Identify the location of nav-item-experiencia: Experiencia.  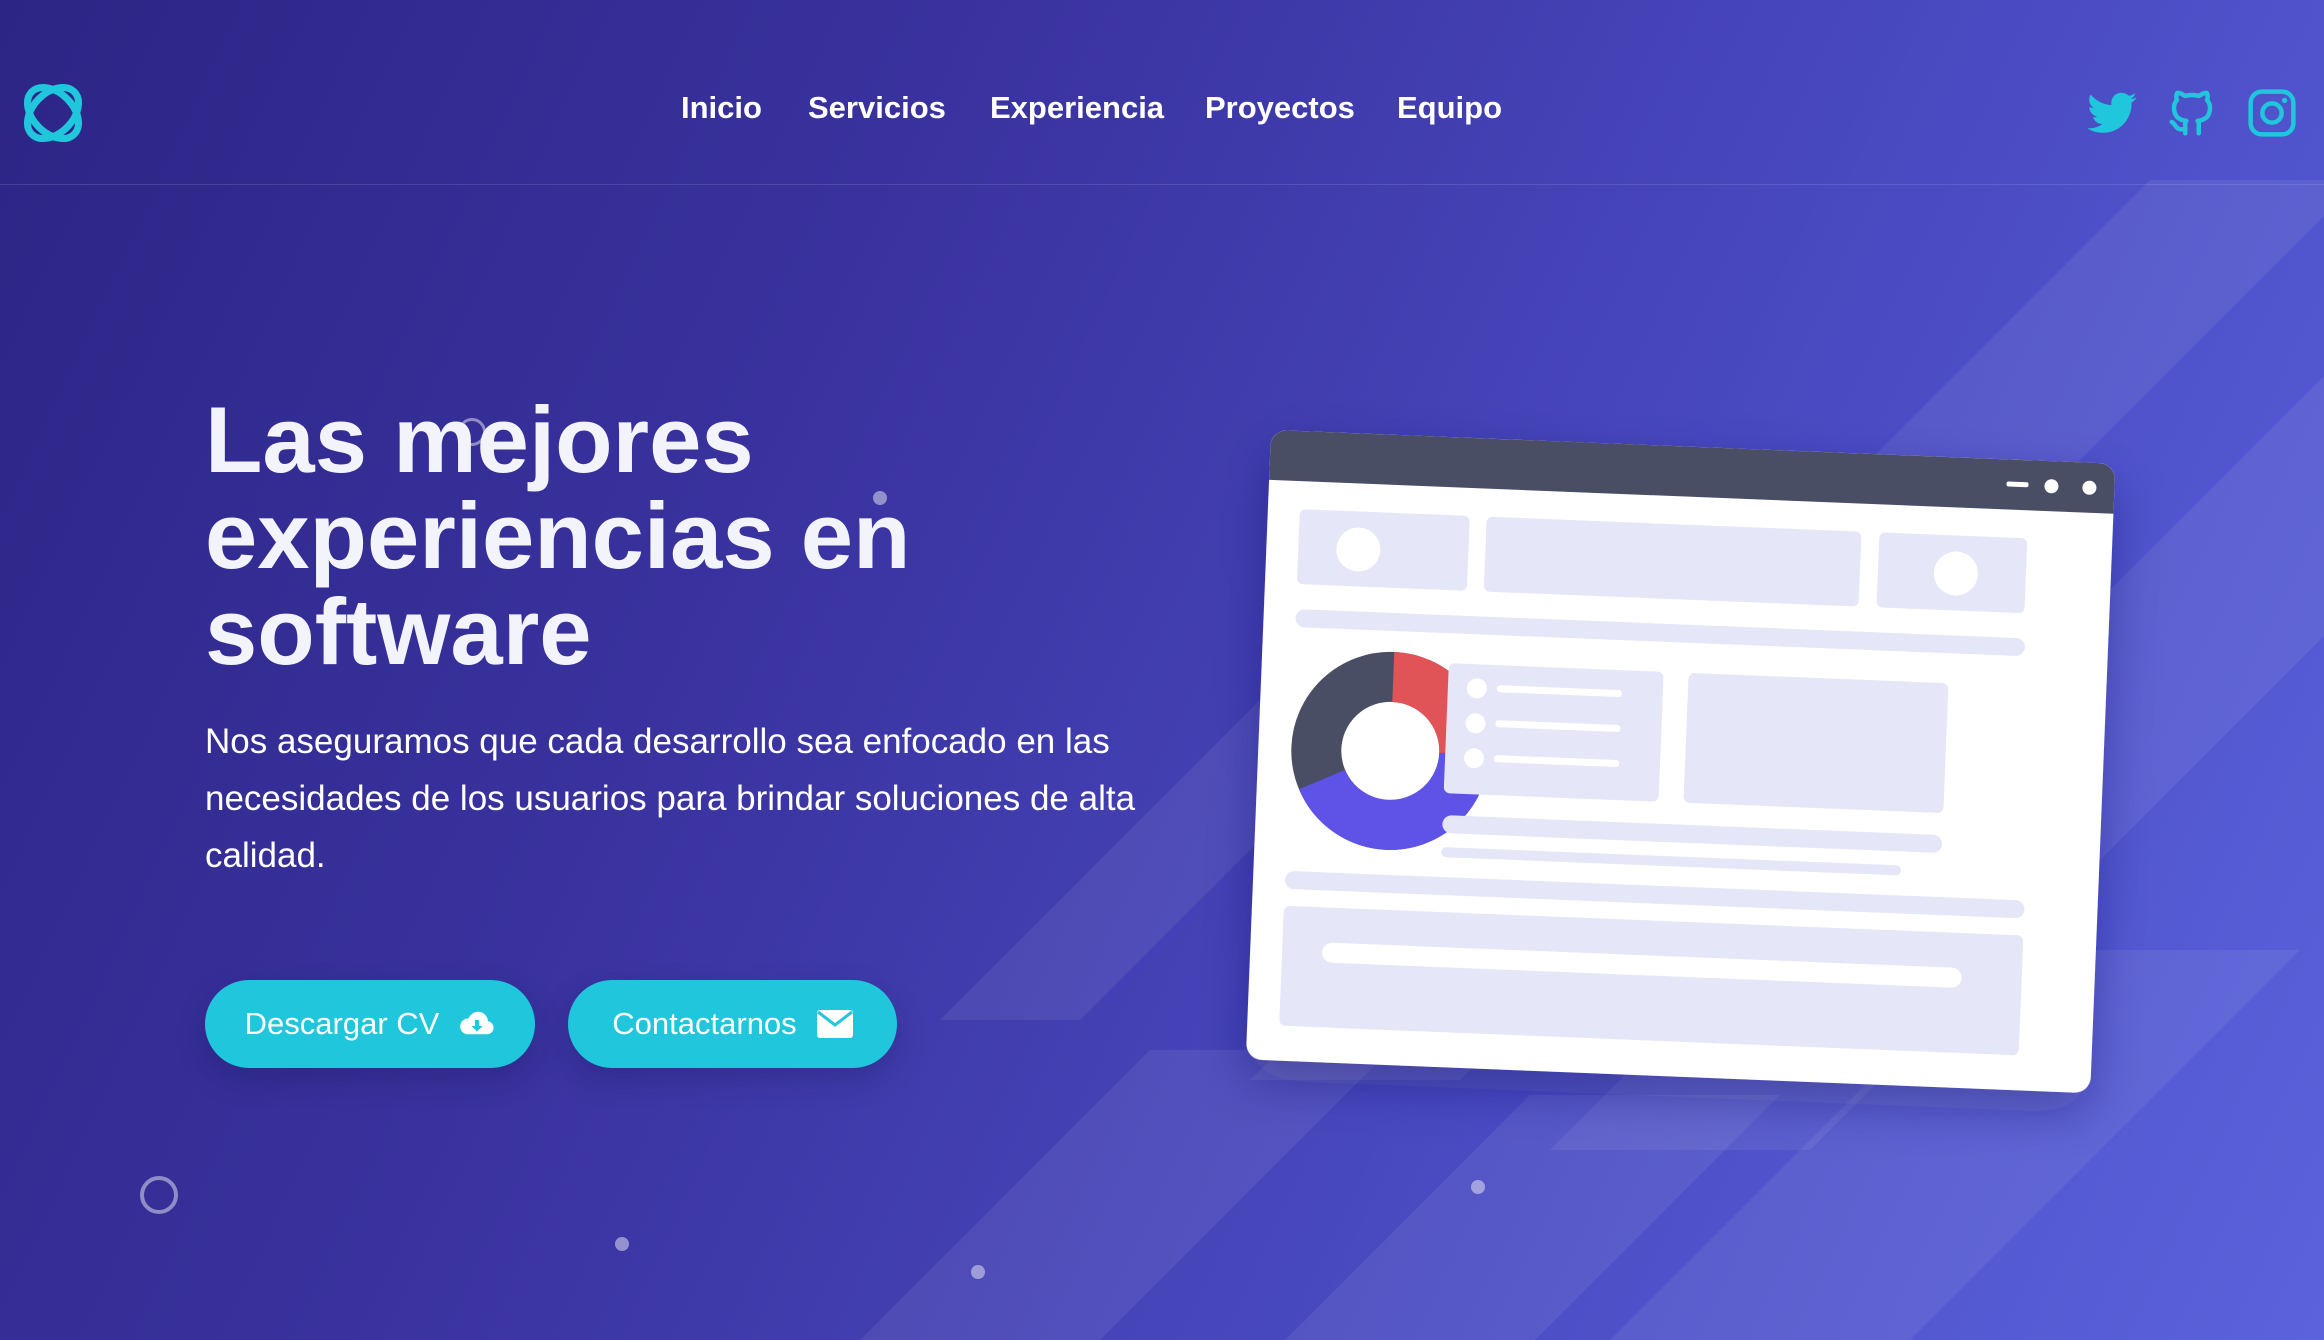
(1077, 108).